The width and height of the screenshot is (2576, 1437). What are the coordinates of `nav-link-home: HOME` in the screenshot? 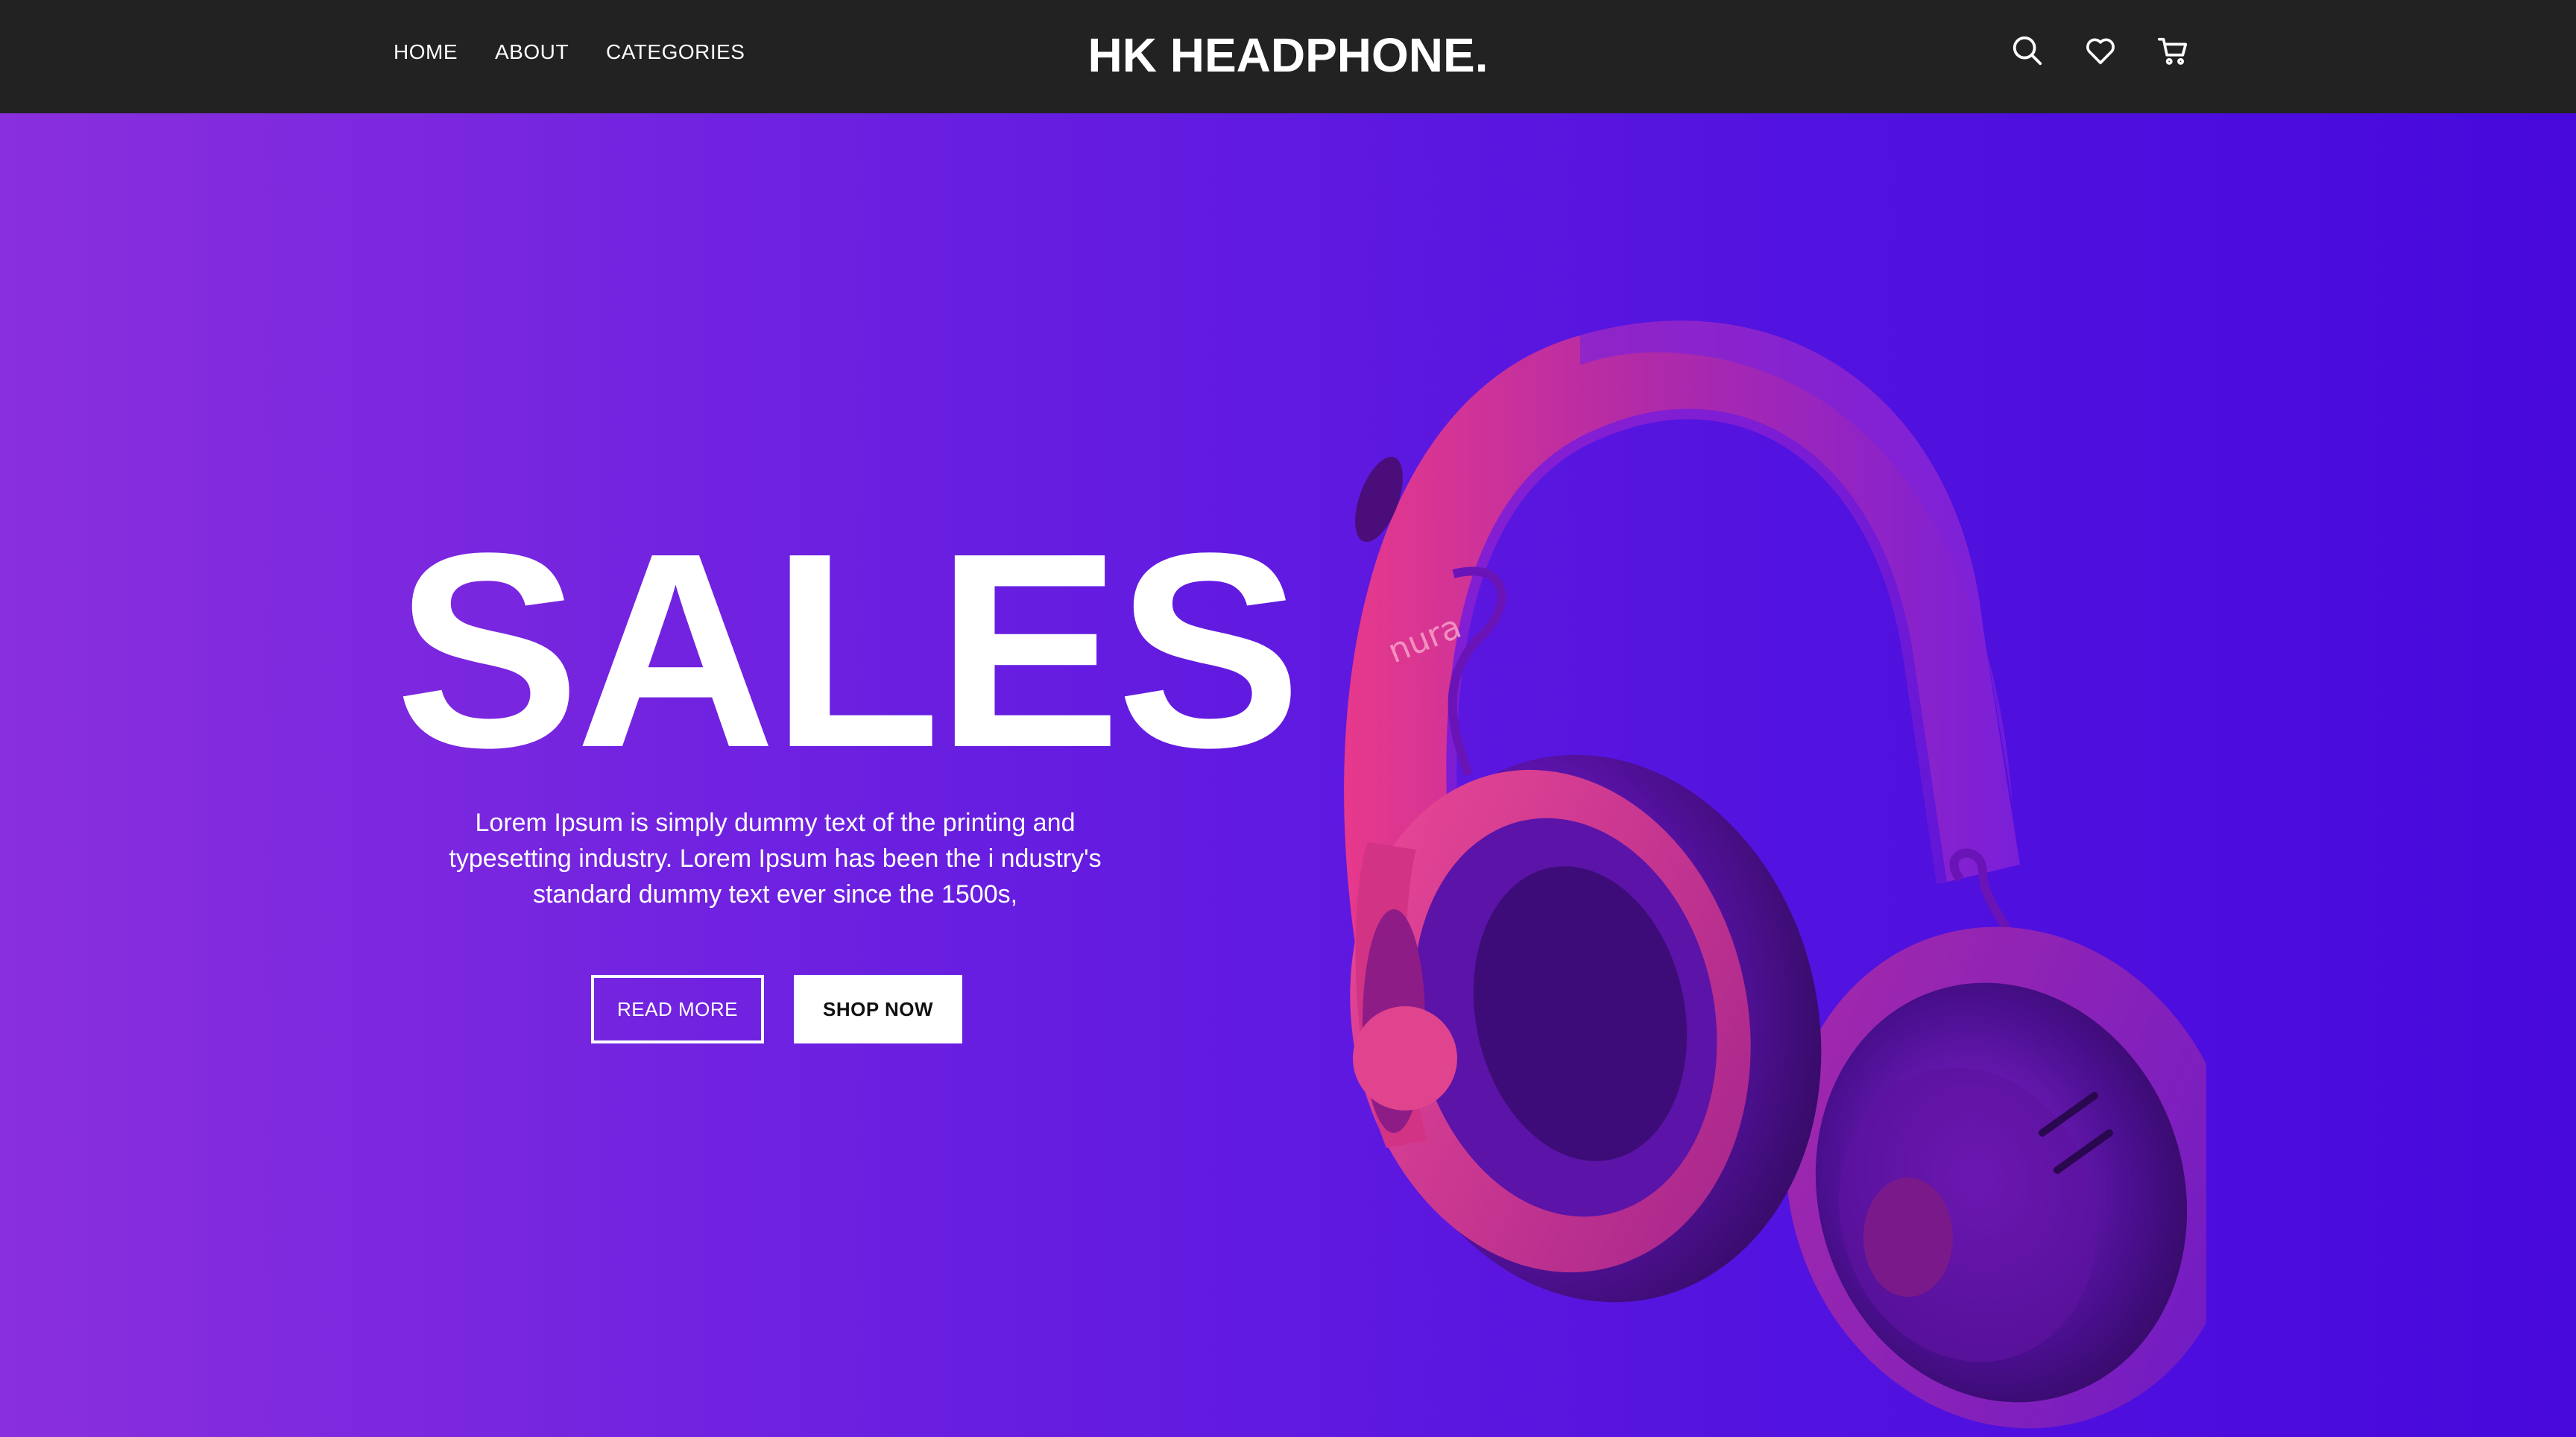 It's located at (426, 53).